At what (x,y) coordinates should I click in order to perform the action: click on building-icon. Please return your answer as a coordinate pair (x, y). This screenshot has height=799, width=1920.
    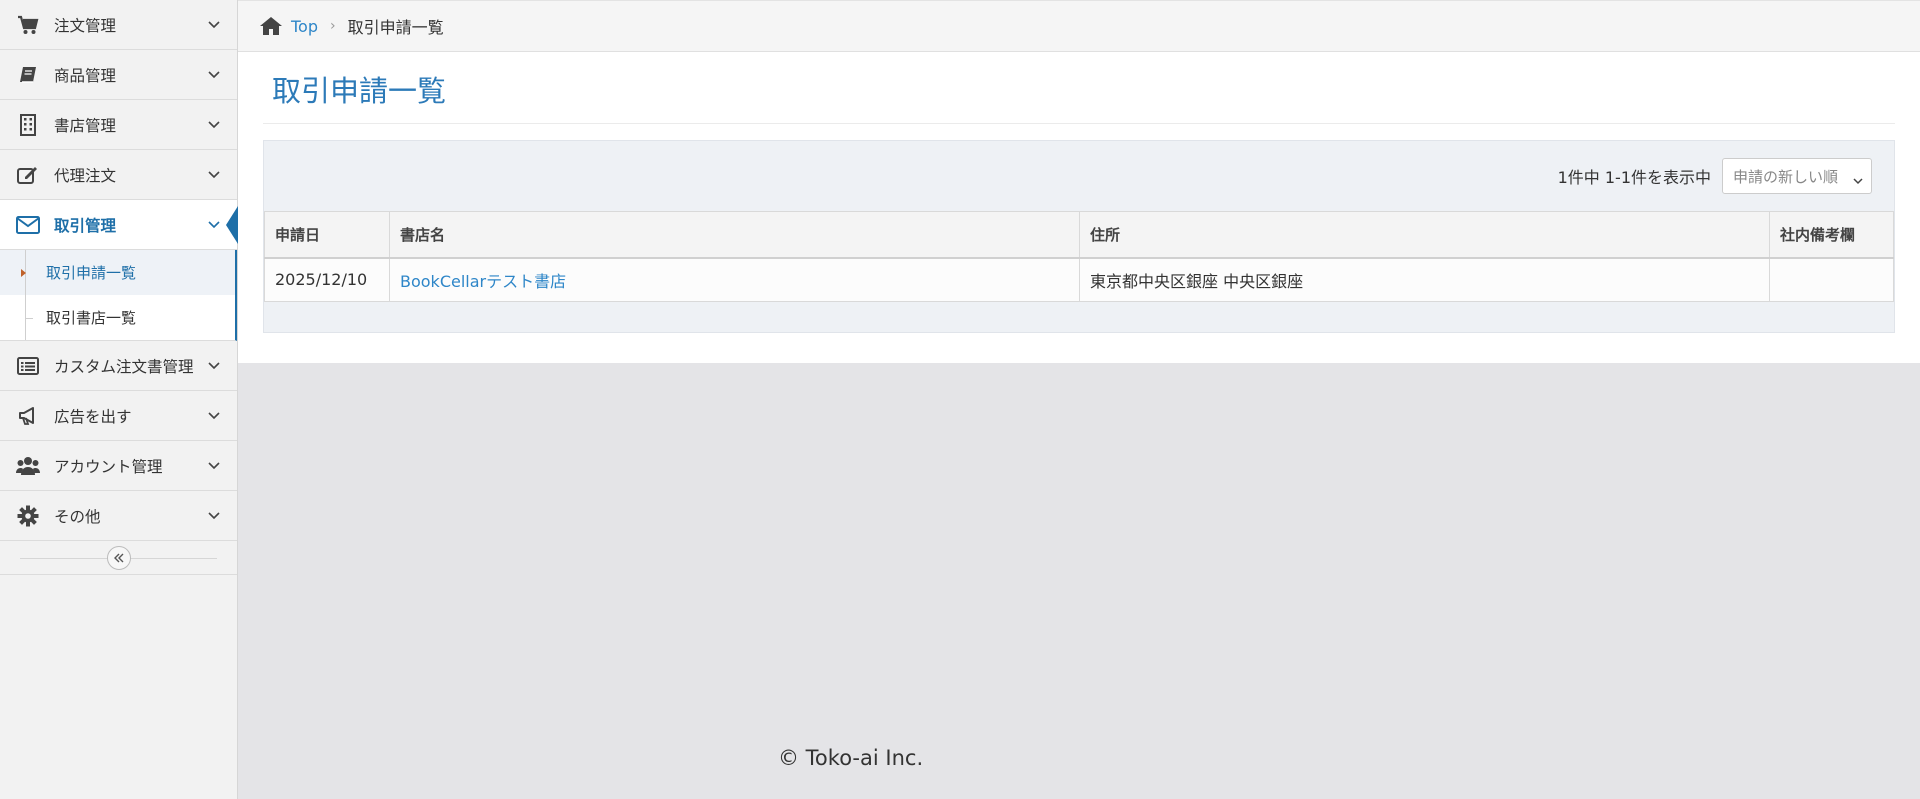
    Looking at the image, I should click on (28, 125).